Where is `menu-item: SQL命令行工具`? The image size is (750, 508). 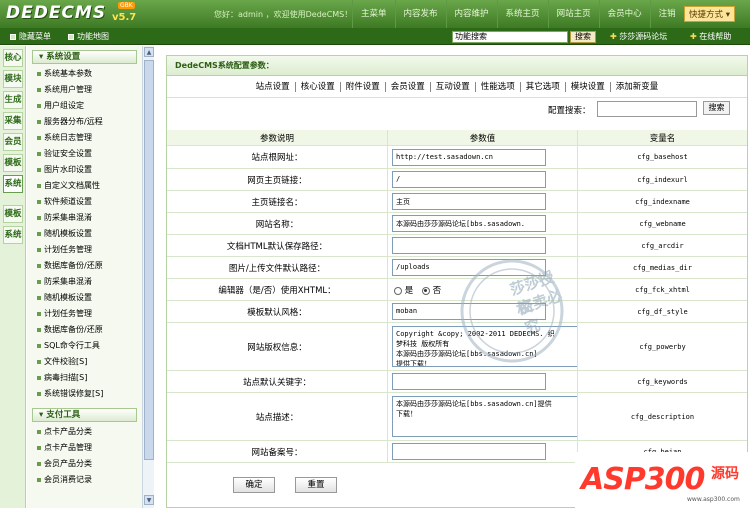 menu-item: SQL命令行工具 is located at coordinates (84, 346).